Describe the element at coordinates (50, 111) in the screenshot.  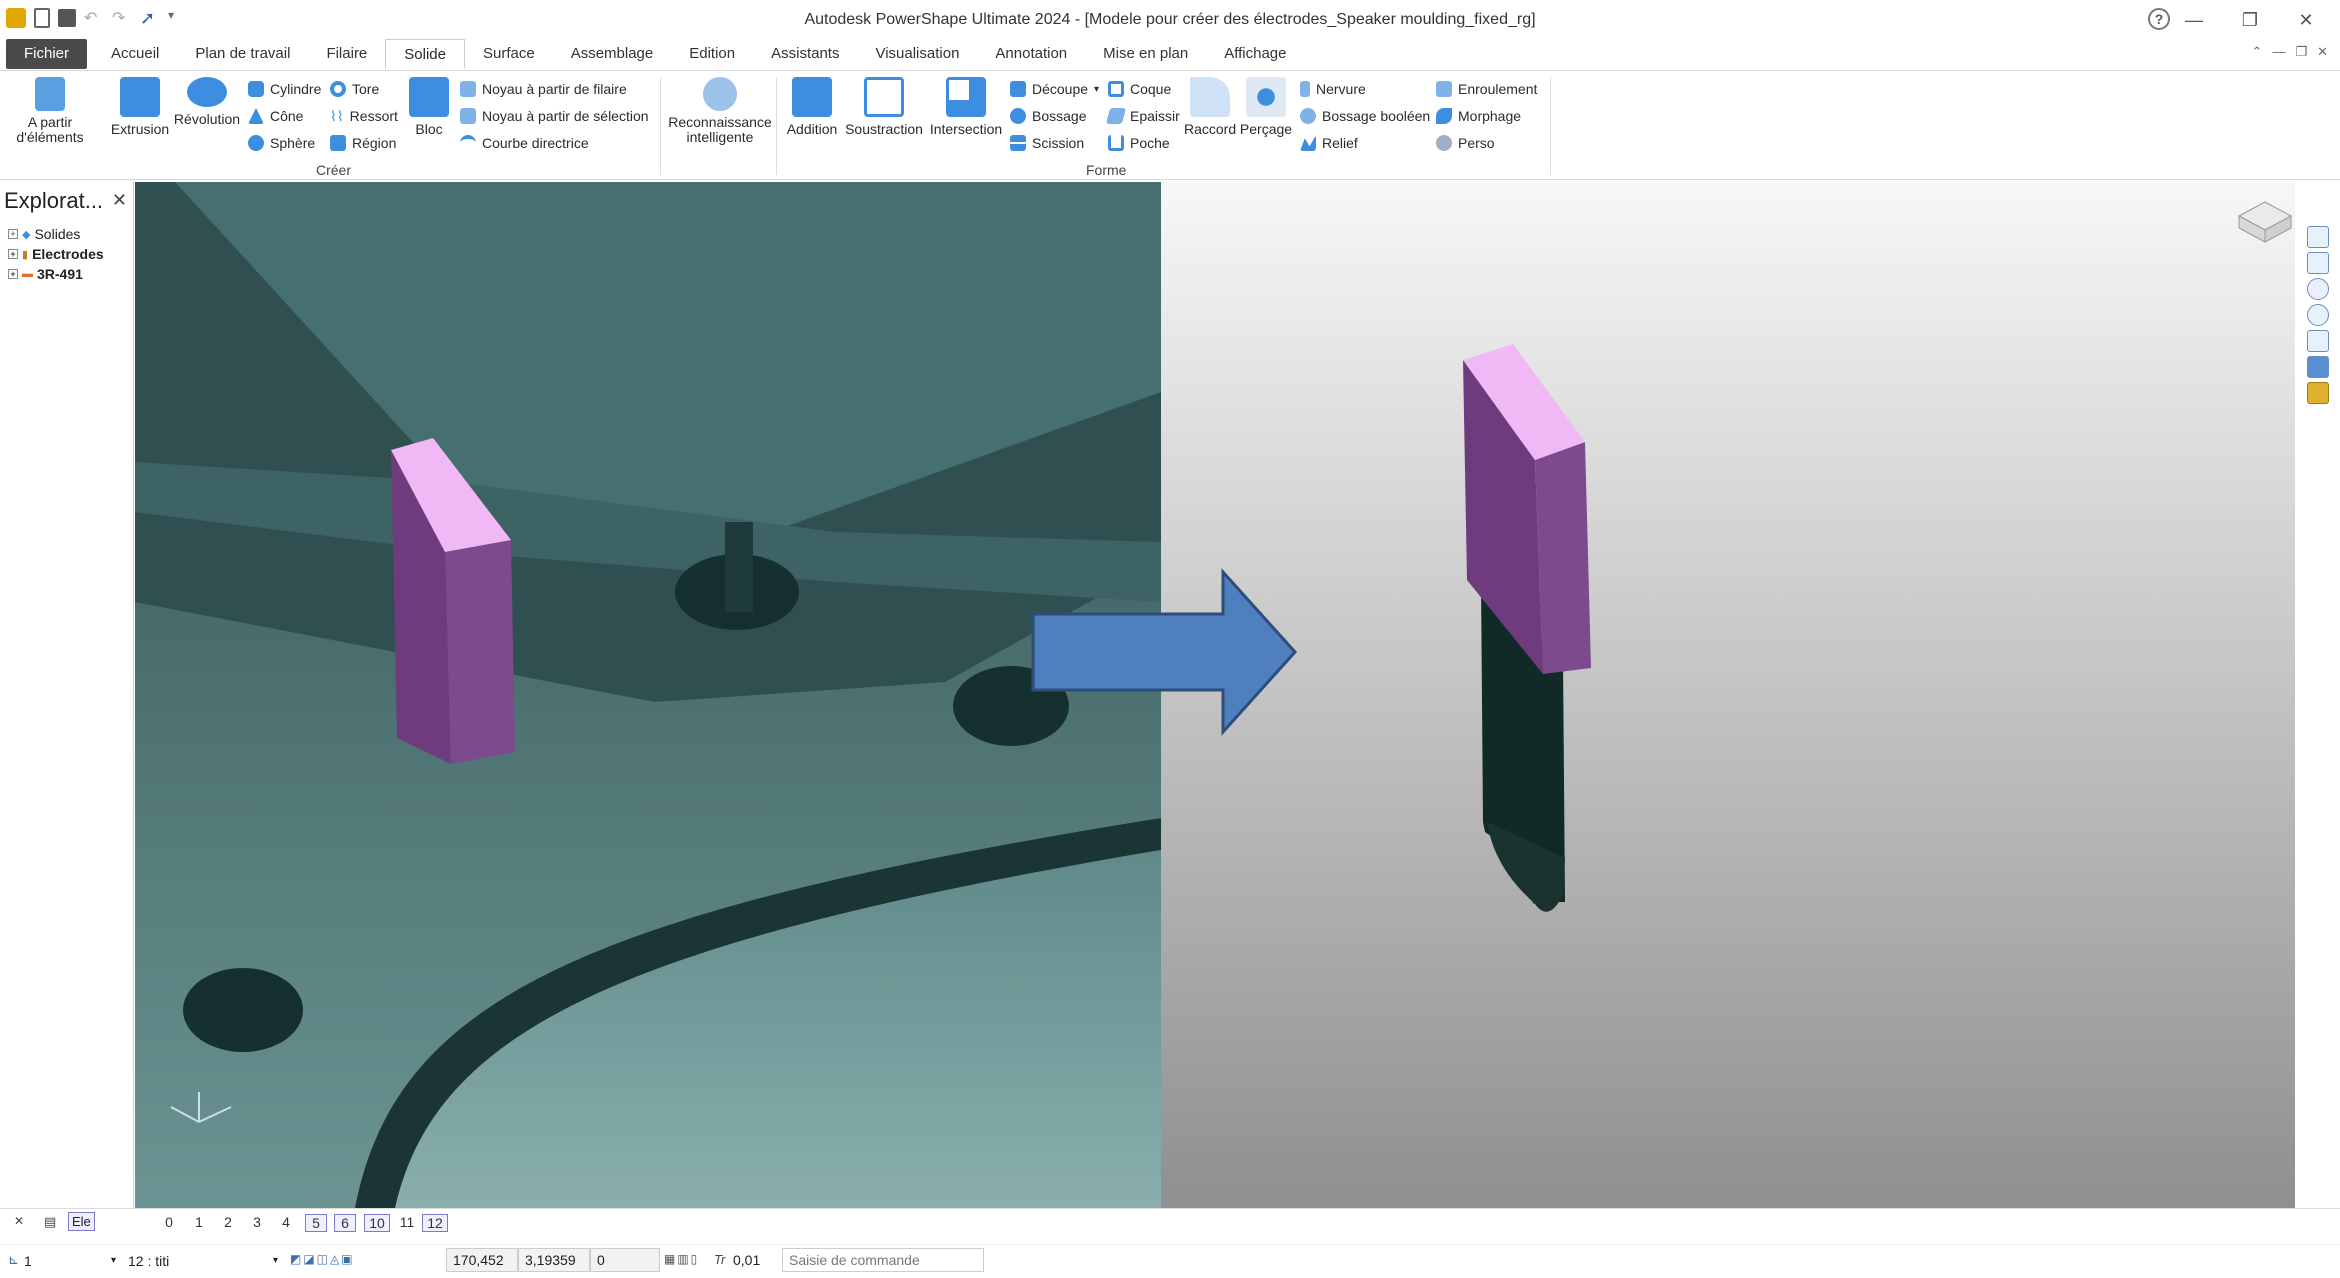
I see `apartir-elements-button: A partir d'éléments` at that location.